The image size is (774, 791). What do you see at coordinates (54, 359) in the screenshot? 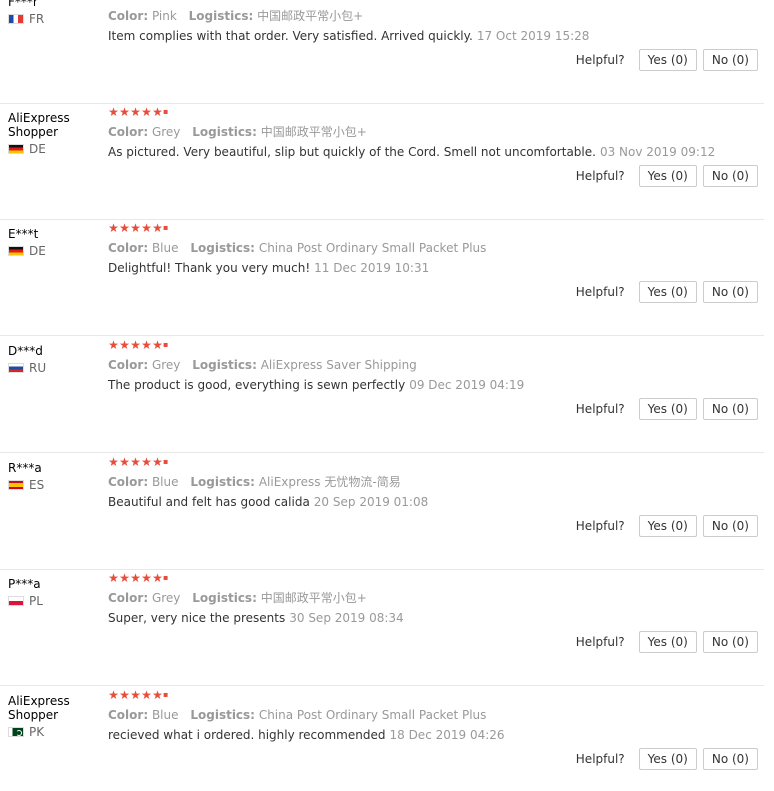
I see `reviewer-info: D***d RU` at bounding box center [54, 359].